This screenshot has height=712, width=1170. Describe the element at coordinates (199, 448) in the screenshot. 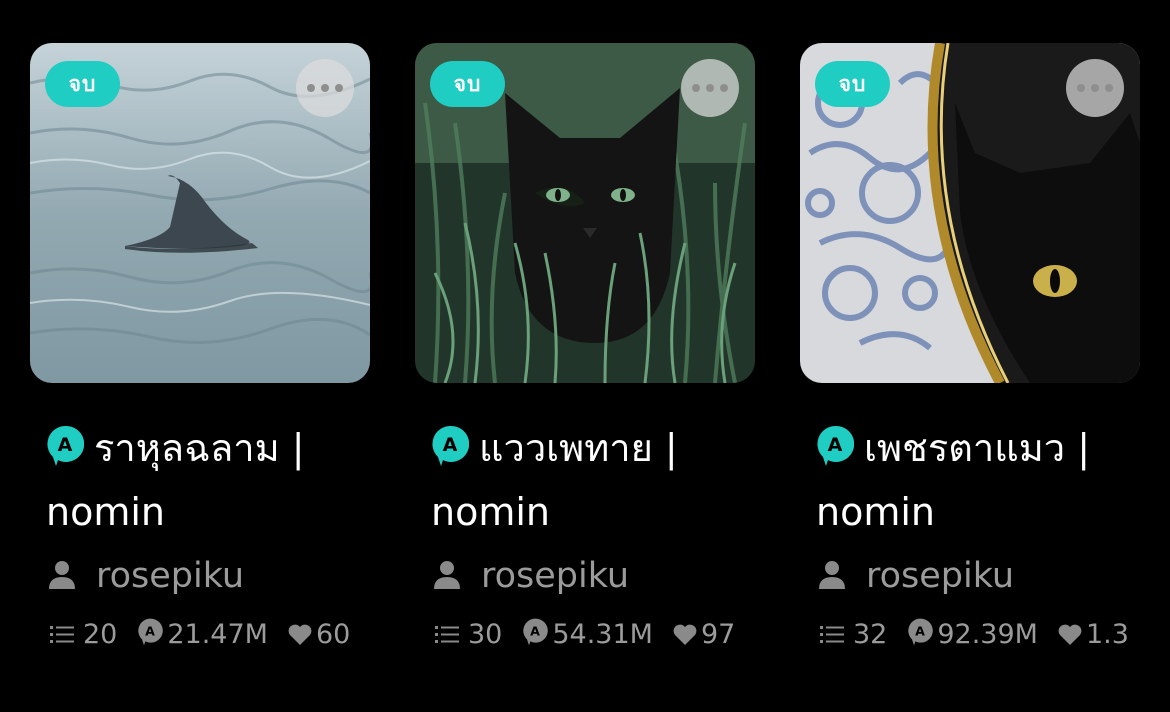

I see `title-line-1: ราหุลฉลาม |` at that location.